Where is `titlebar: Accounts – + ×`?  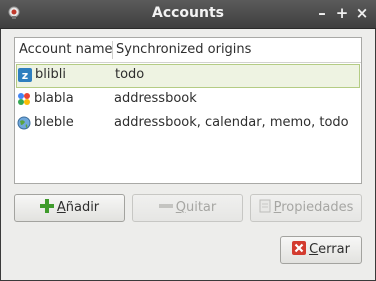 titlebar: Accounts – + × is located at coordinates (188, 14).